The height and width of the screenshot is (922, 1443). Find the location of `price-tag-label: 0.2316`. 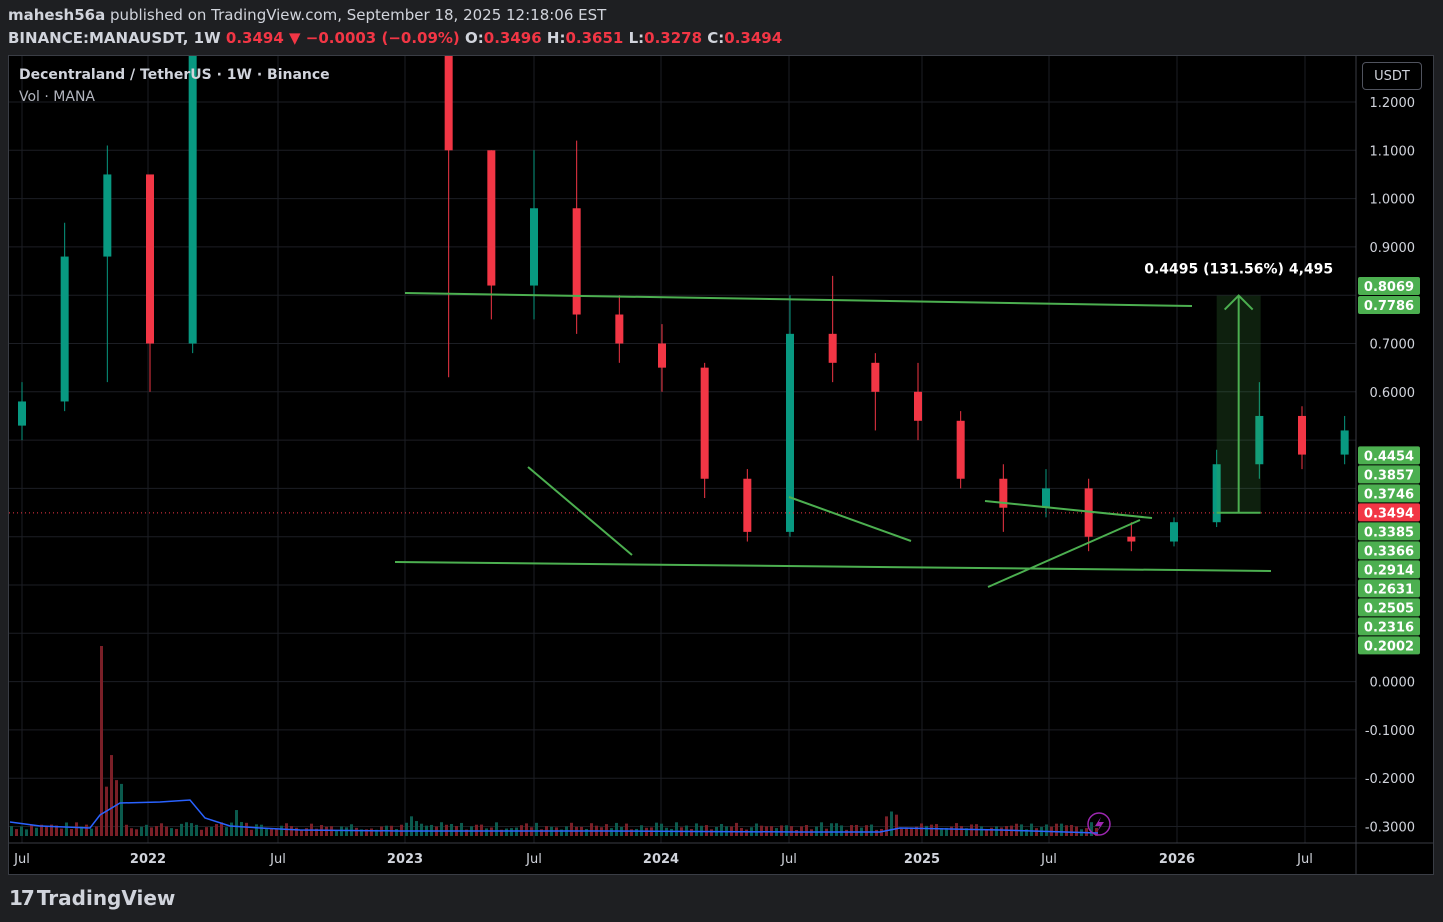

price-tag-label: 0.2316 is located at coordinates (1389, 627).